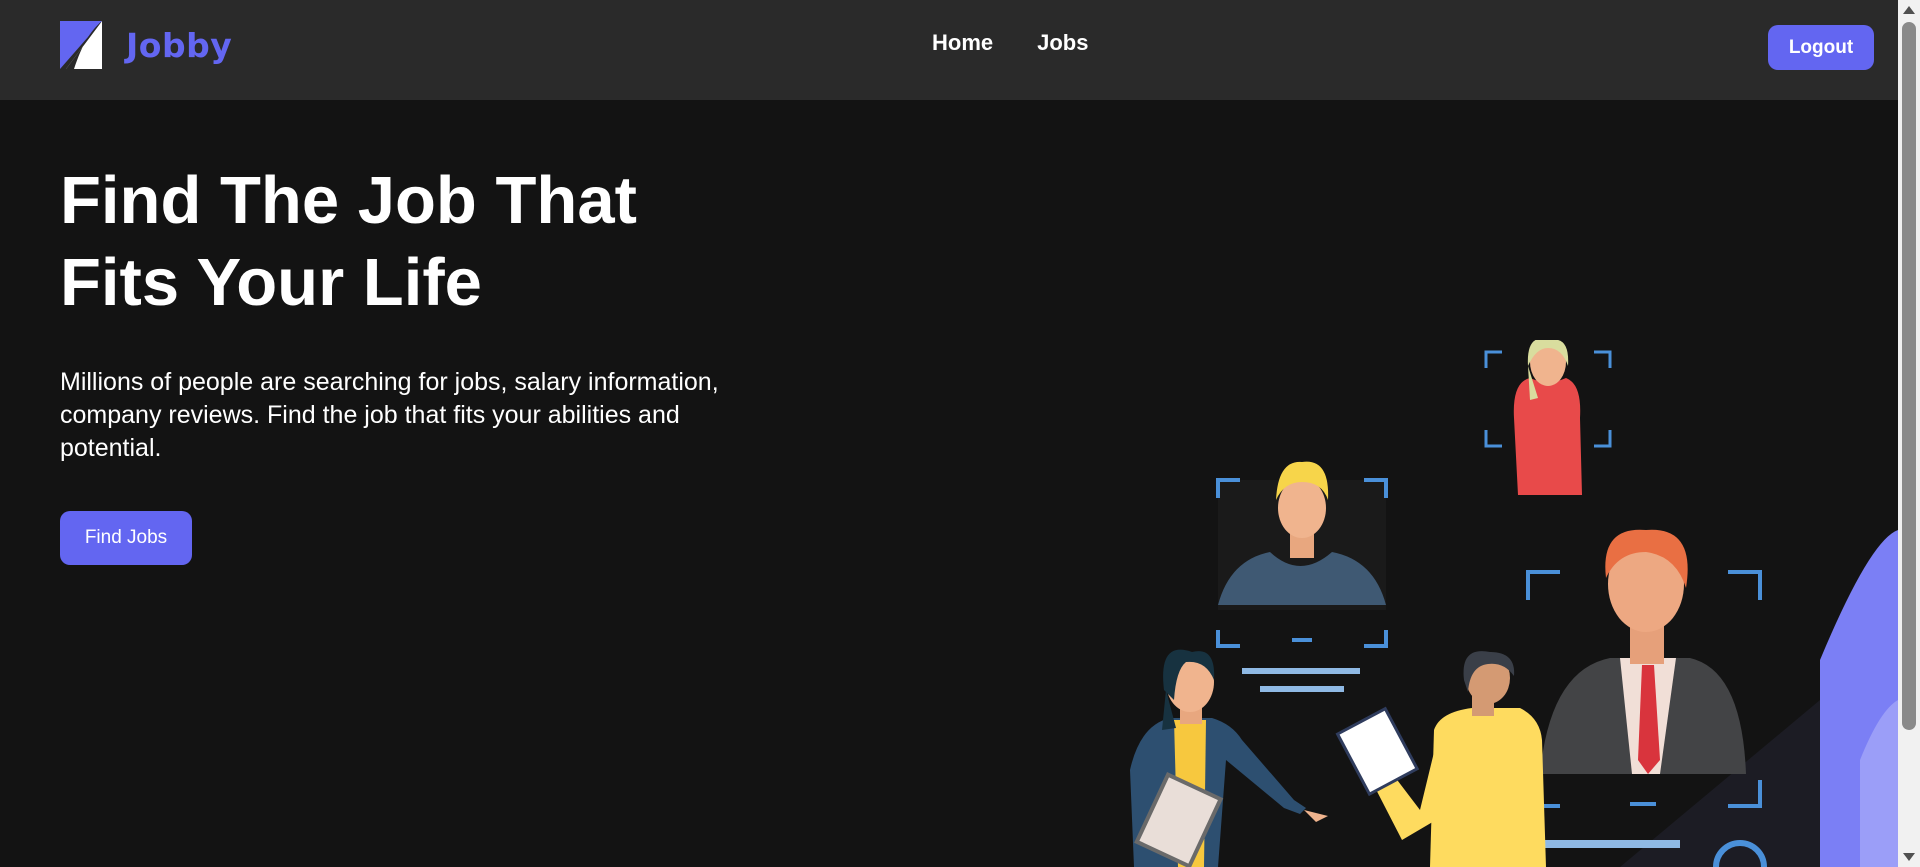 The image size is (1920, 867). I want to click on scroll-up-arrow-icon, so click(1909, 10).